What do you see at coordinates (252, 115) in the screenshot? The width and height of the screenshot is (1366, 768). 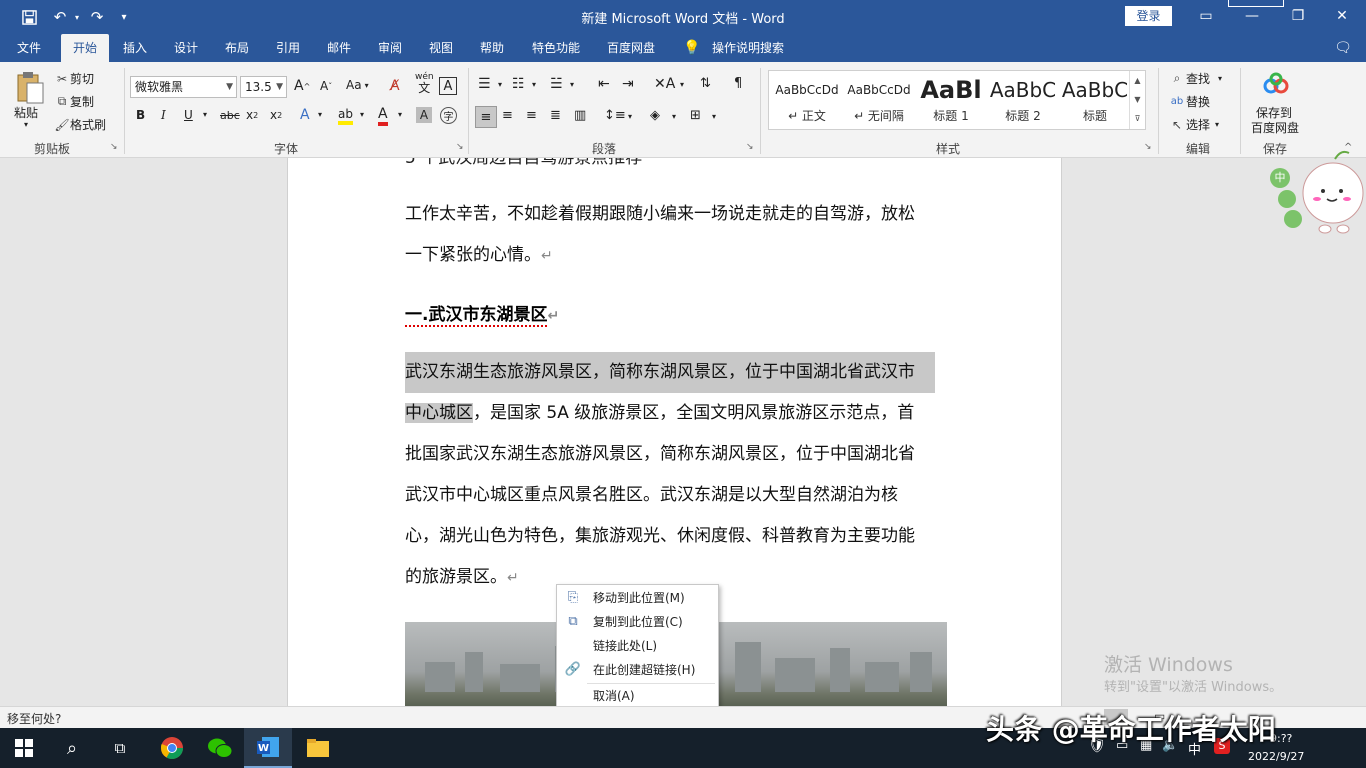 I see `subscript-icon: x2` at bounding box center [252, 115].